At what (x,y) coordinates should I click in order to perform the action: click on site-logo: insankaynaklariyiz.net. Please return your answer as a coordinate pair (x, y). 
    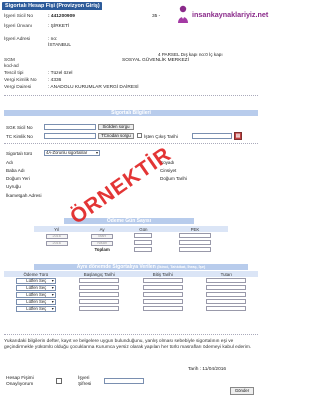
    Looking at the image, I should click on (219, 15).